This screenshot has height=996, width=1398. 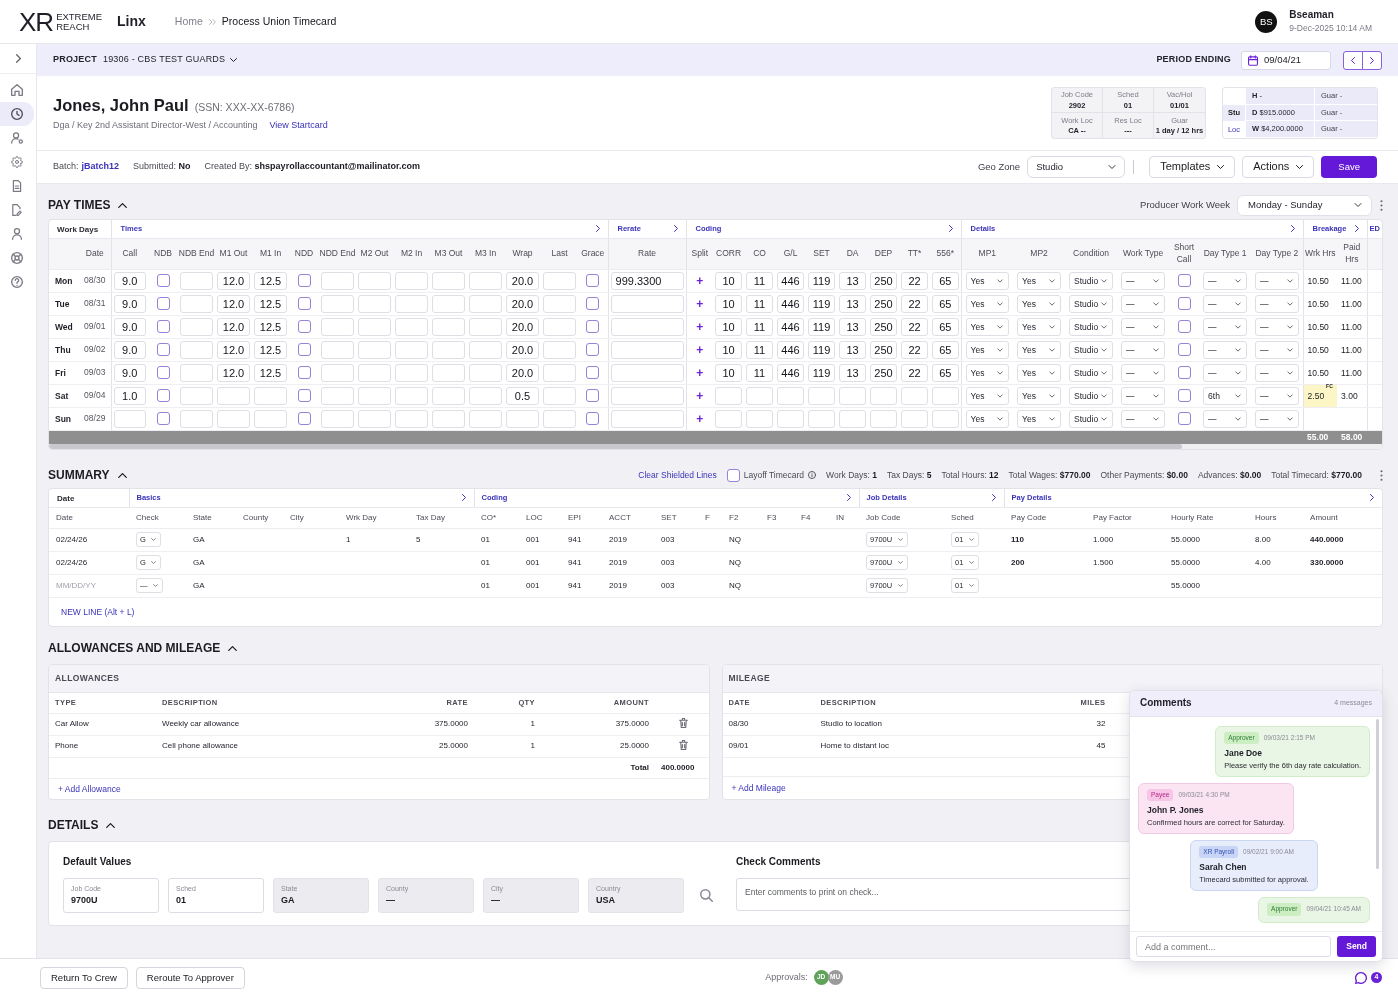 I want to click on time-input: 119, so click(x=822, y=326).